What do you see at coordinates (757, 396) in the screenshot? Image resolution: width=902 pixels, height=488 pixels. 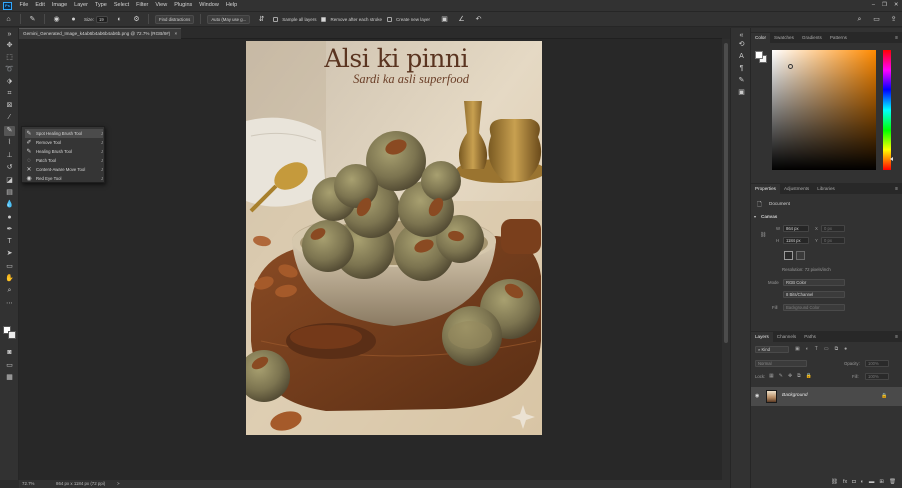 I see `visibility-eye-icon: ◉` at bounding box center [757, 396].